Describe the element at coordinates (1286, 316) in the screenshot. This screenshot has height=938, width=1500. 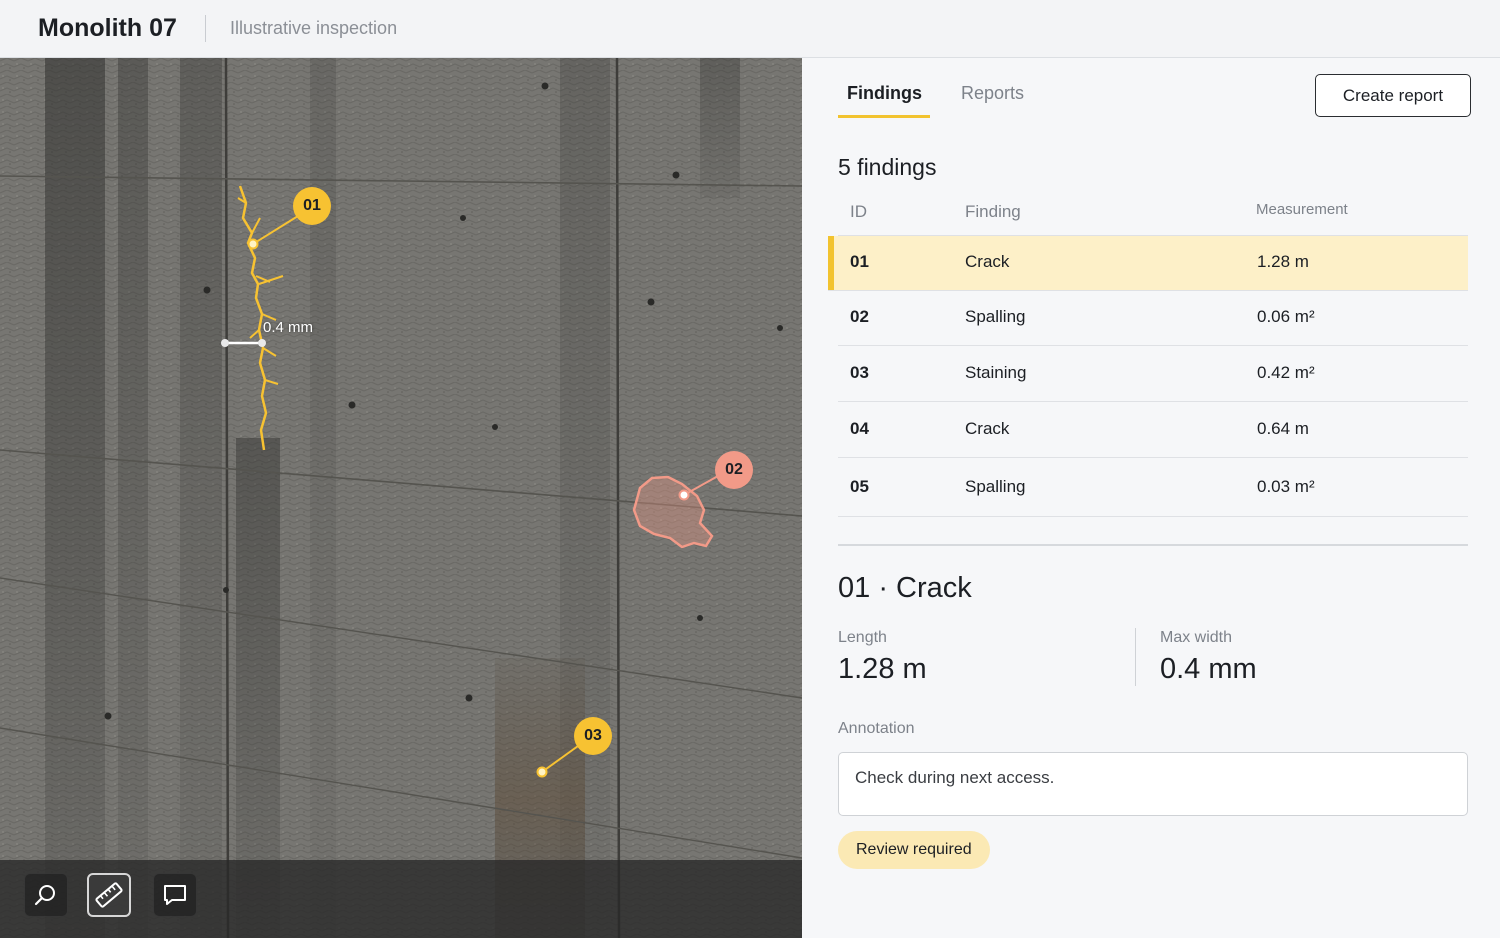
I see `row-measurement: 0.06 m²` at that location.